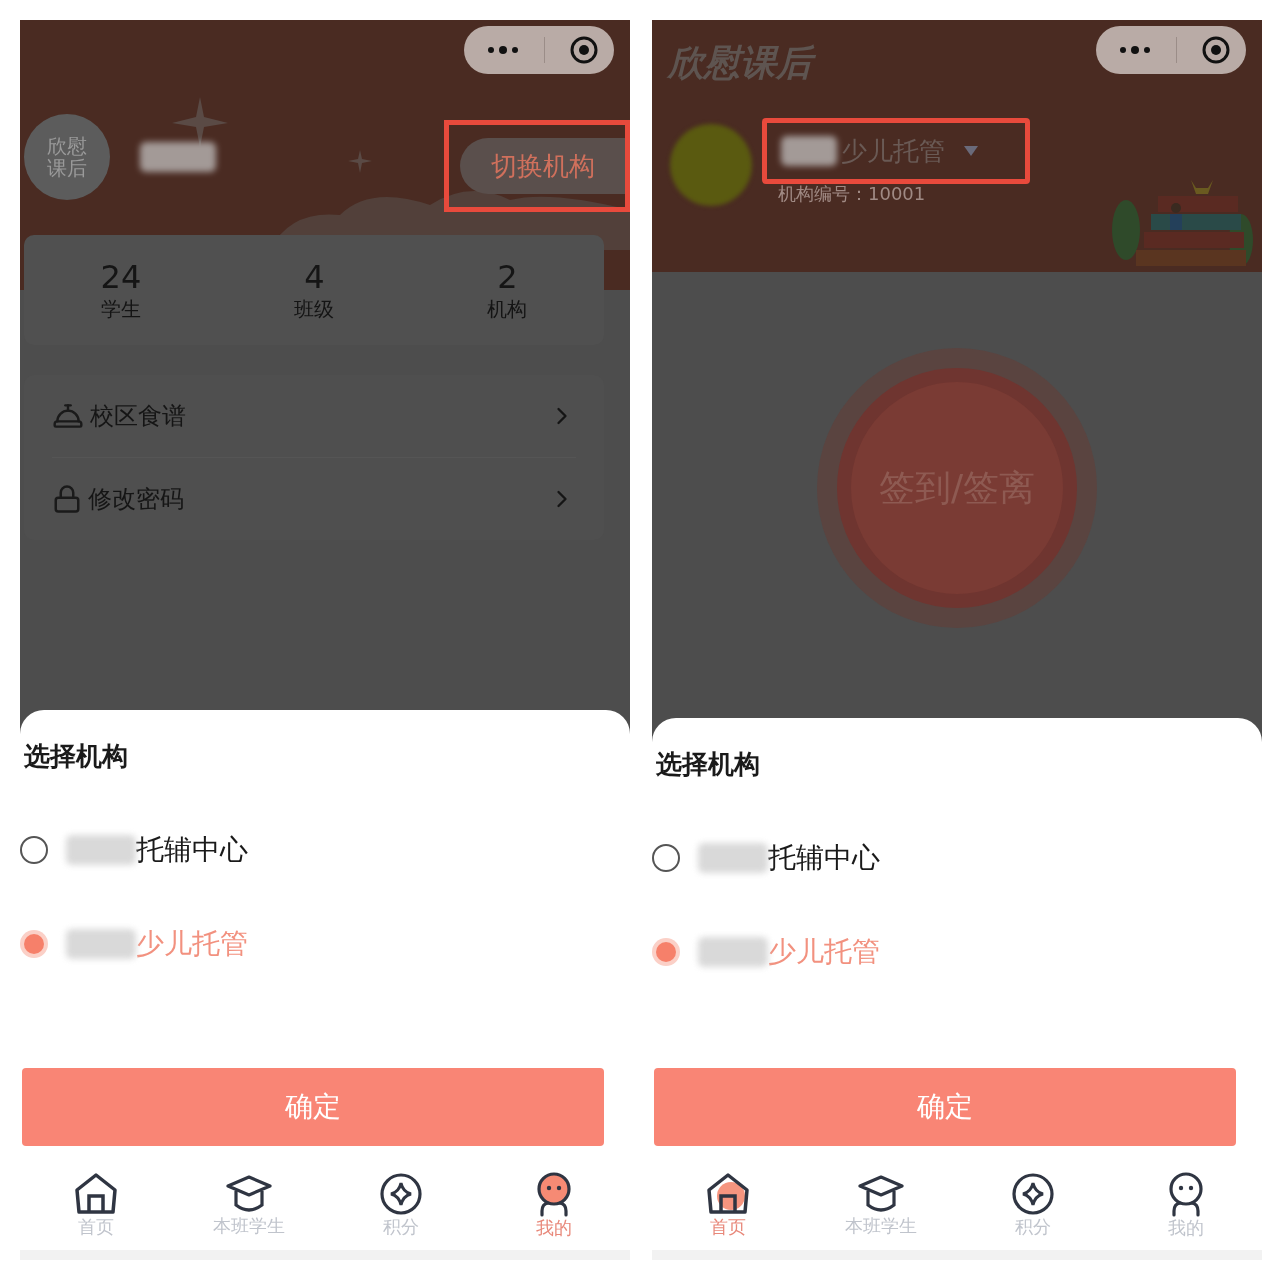 This screenshot has width=1280, height=1280. Describe the element at coordinates (136, 499) in the screenshot. I see `menu-label: 修改密码` at that location.